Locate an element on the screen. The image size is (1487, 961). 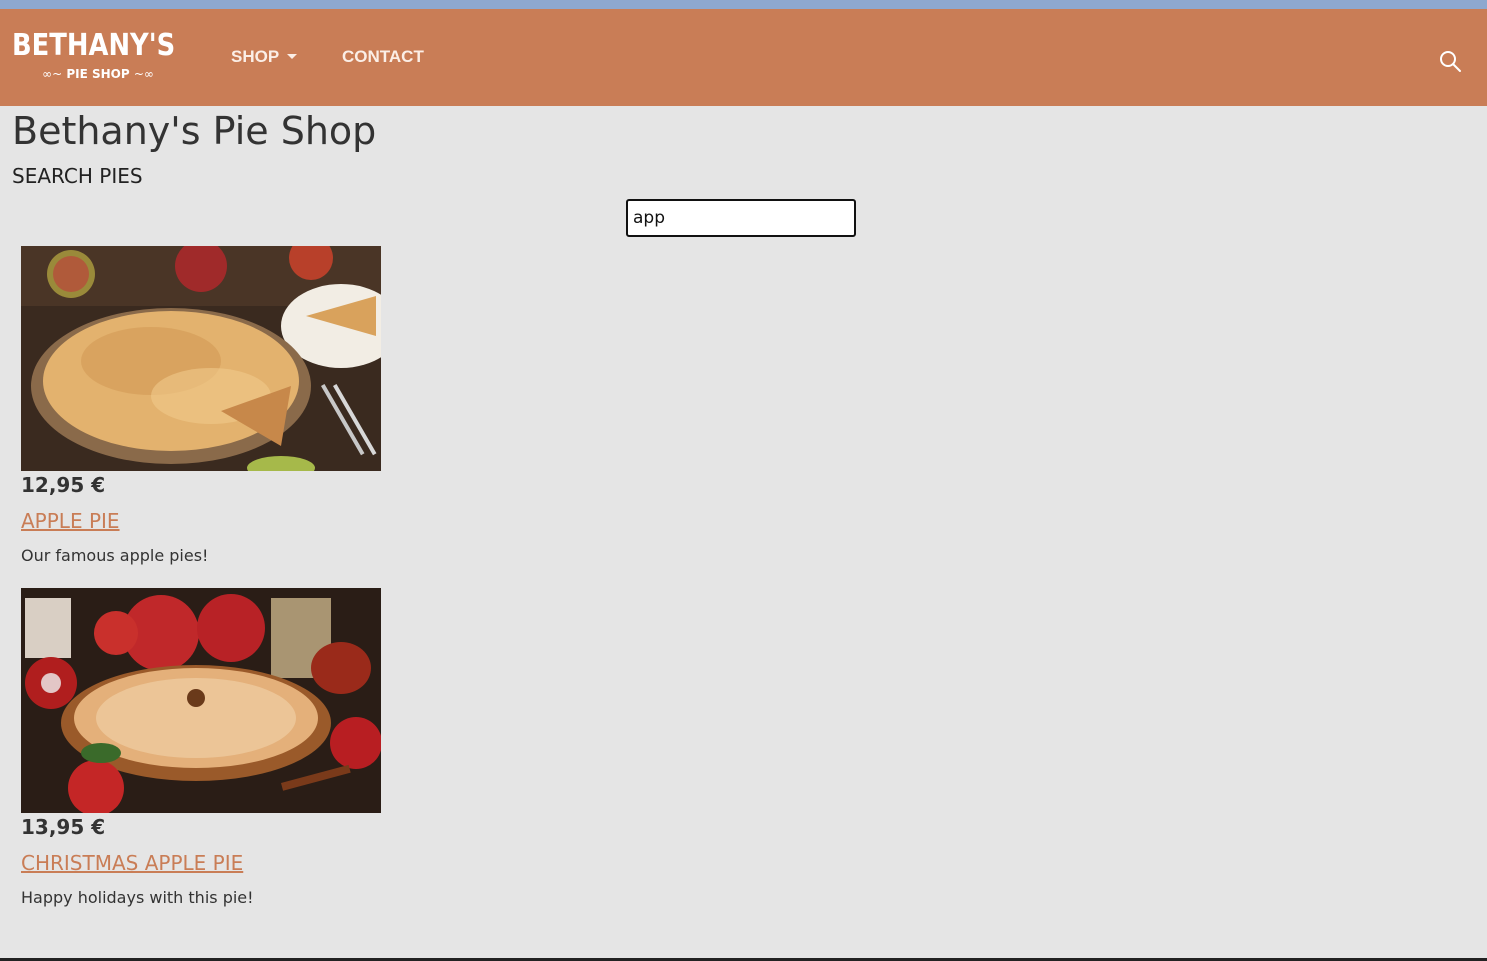
pie-price: 13,95 € is located at coordinates (63, 827).